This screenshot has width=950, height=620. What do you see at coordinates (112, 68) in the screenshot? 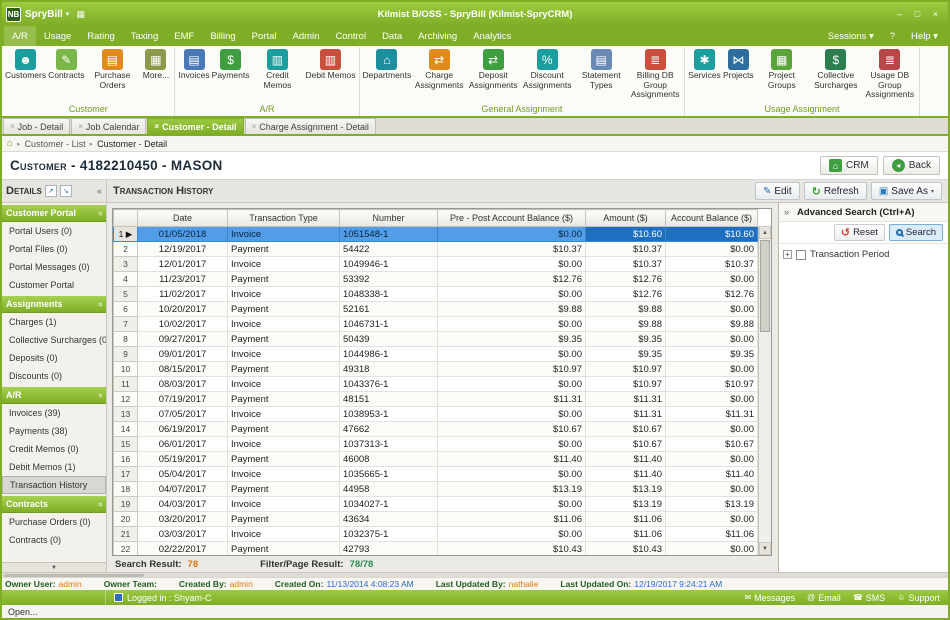
I see `ribbon-btn-purchase-orders: ▤ Purchase Orders` at bounding box center [112, 68].